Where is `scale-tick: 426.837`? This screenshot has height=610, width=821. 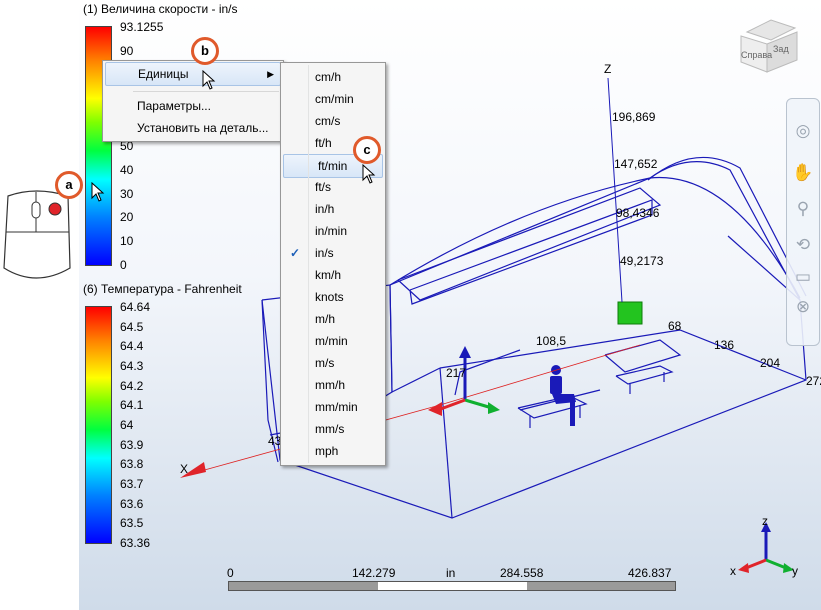
scale-tick: 426.837 is located at coordinates (650, 573).